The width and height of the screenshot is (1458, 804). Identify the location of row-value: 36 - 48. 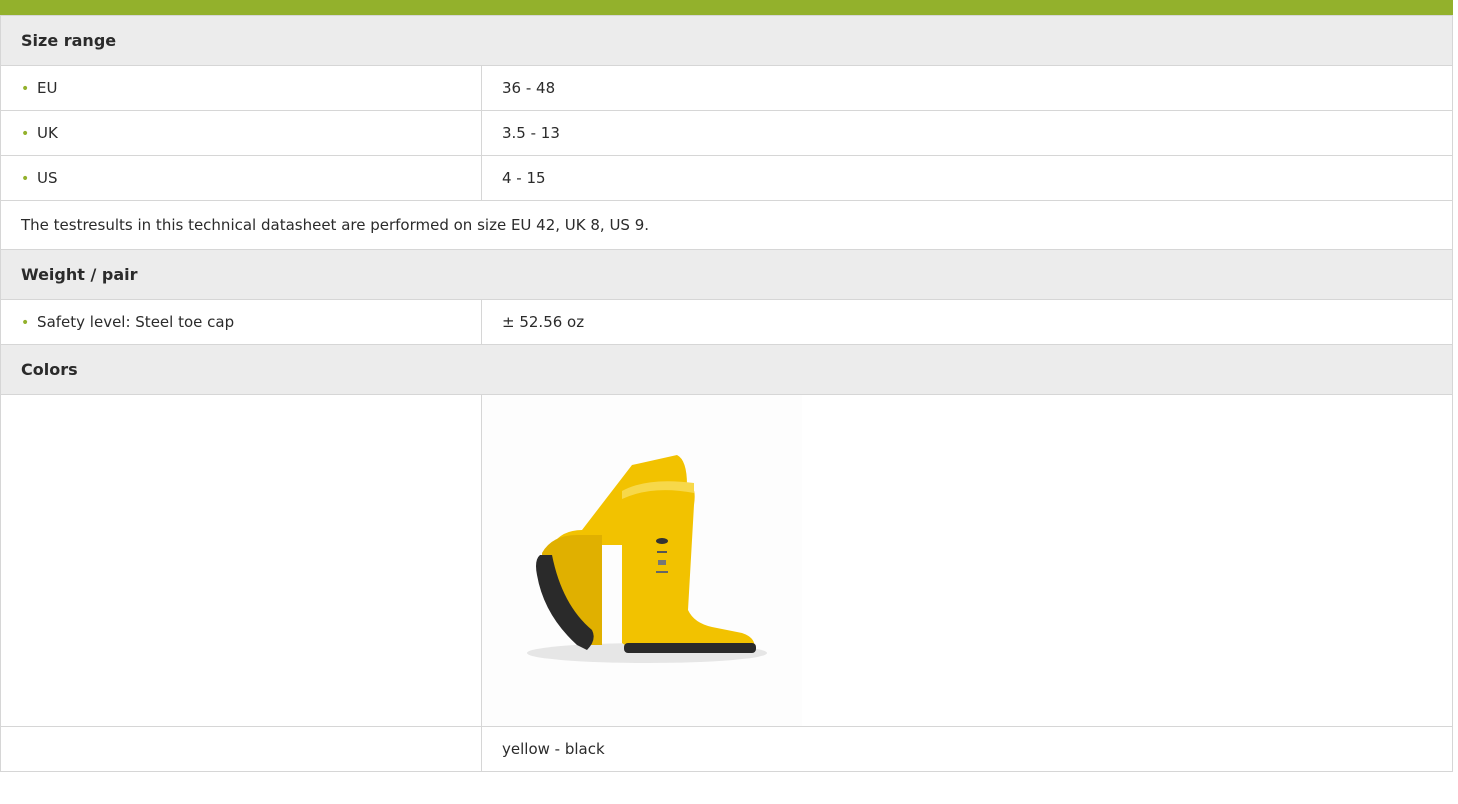
(967, 88).